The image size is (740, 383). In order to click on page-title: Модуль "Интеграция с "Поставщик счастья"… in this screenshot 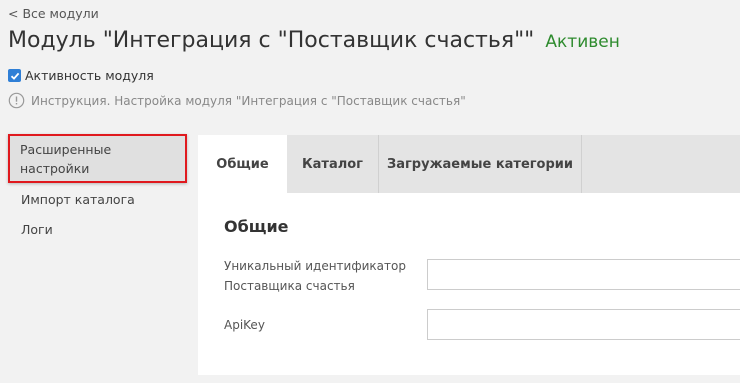, I will do `click(271, 40)`.